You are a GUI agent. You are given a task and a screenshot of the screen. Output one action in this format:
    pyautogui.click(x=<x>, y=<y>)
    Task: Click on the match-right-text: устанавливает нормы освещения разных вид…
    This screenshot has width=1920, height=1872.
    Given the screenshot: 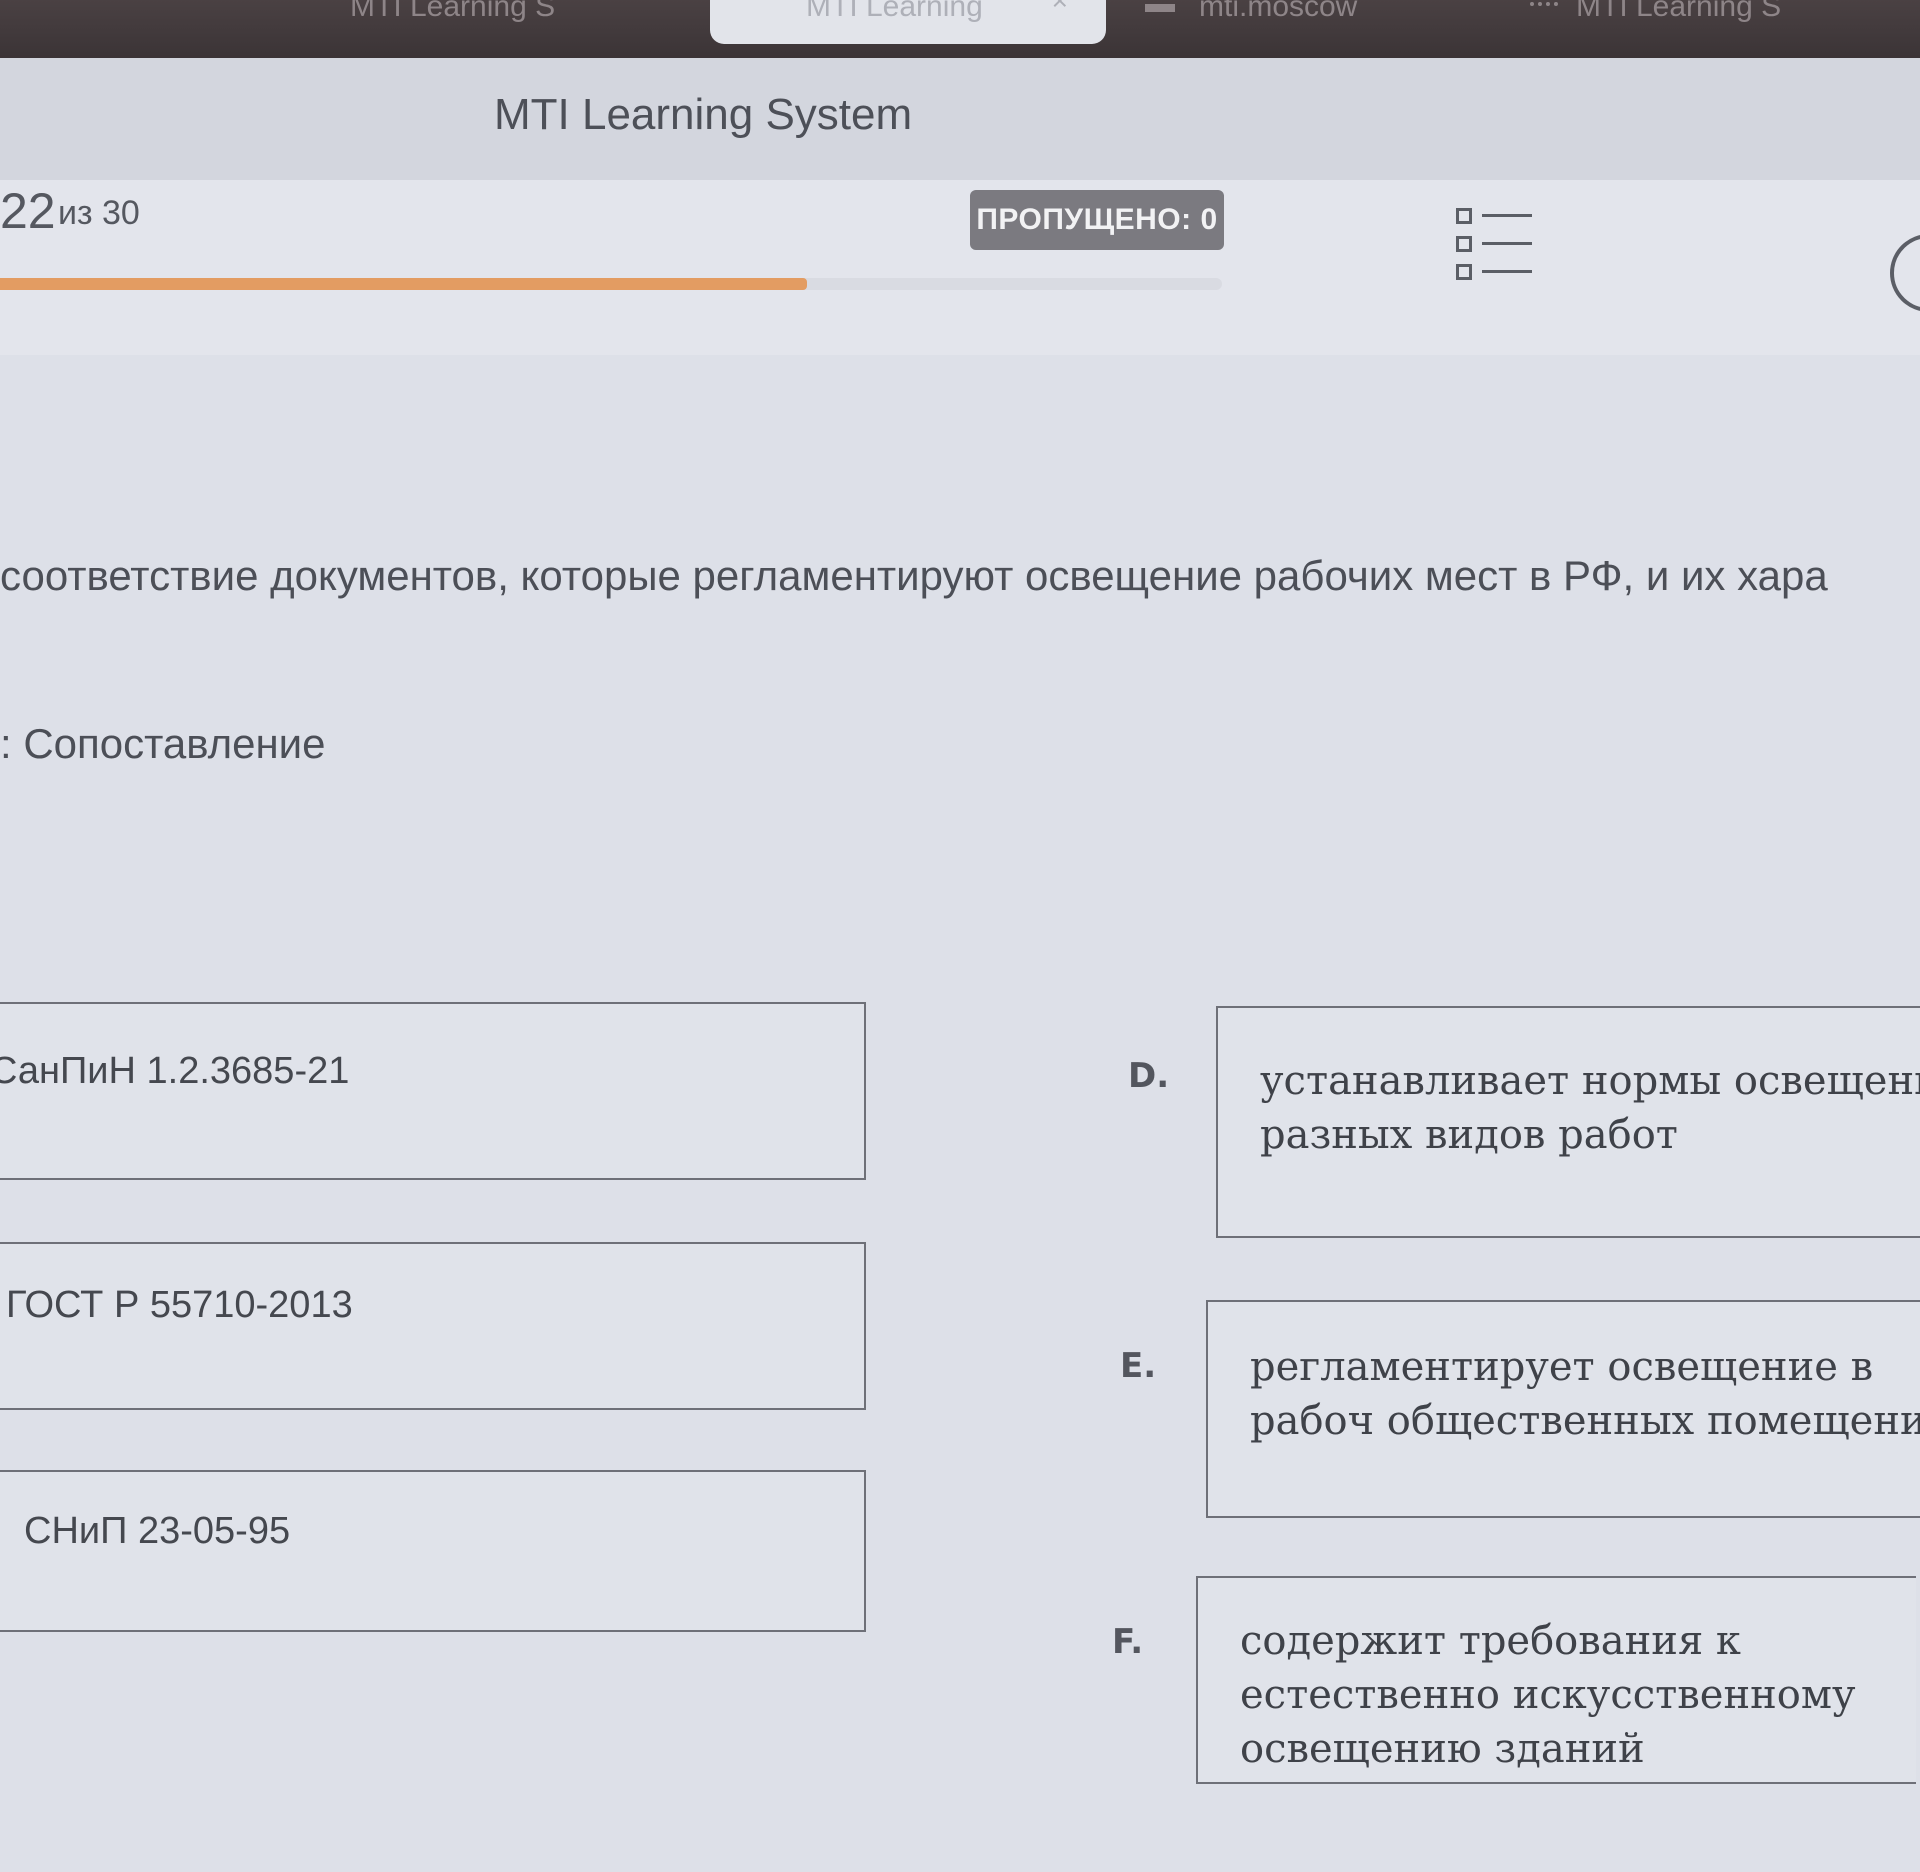 What is the action you would take?
    pyautogui.click(x=1590, y=1108)
    